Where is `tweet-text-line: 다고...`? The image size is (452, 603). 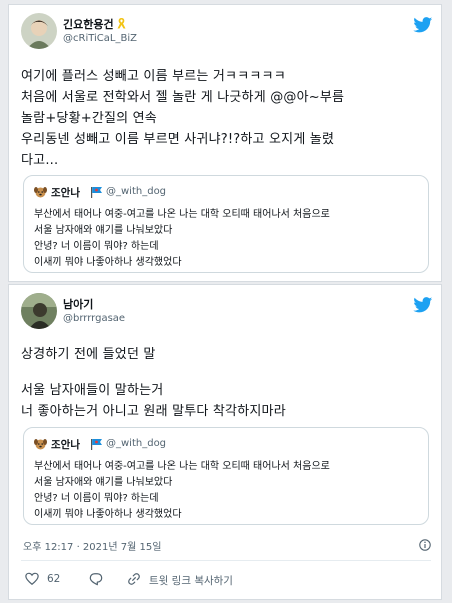 tweet-text-line: 다고... is located at coordinates (40, 160).